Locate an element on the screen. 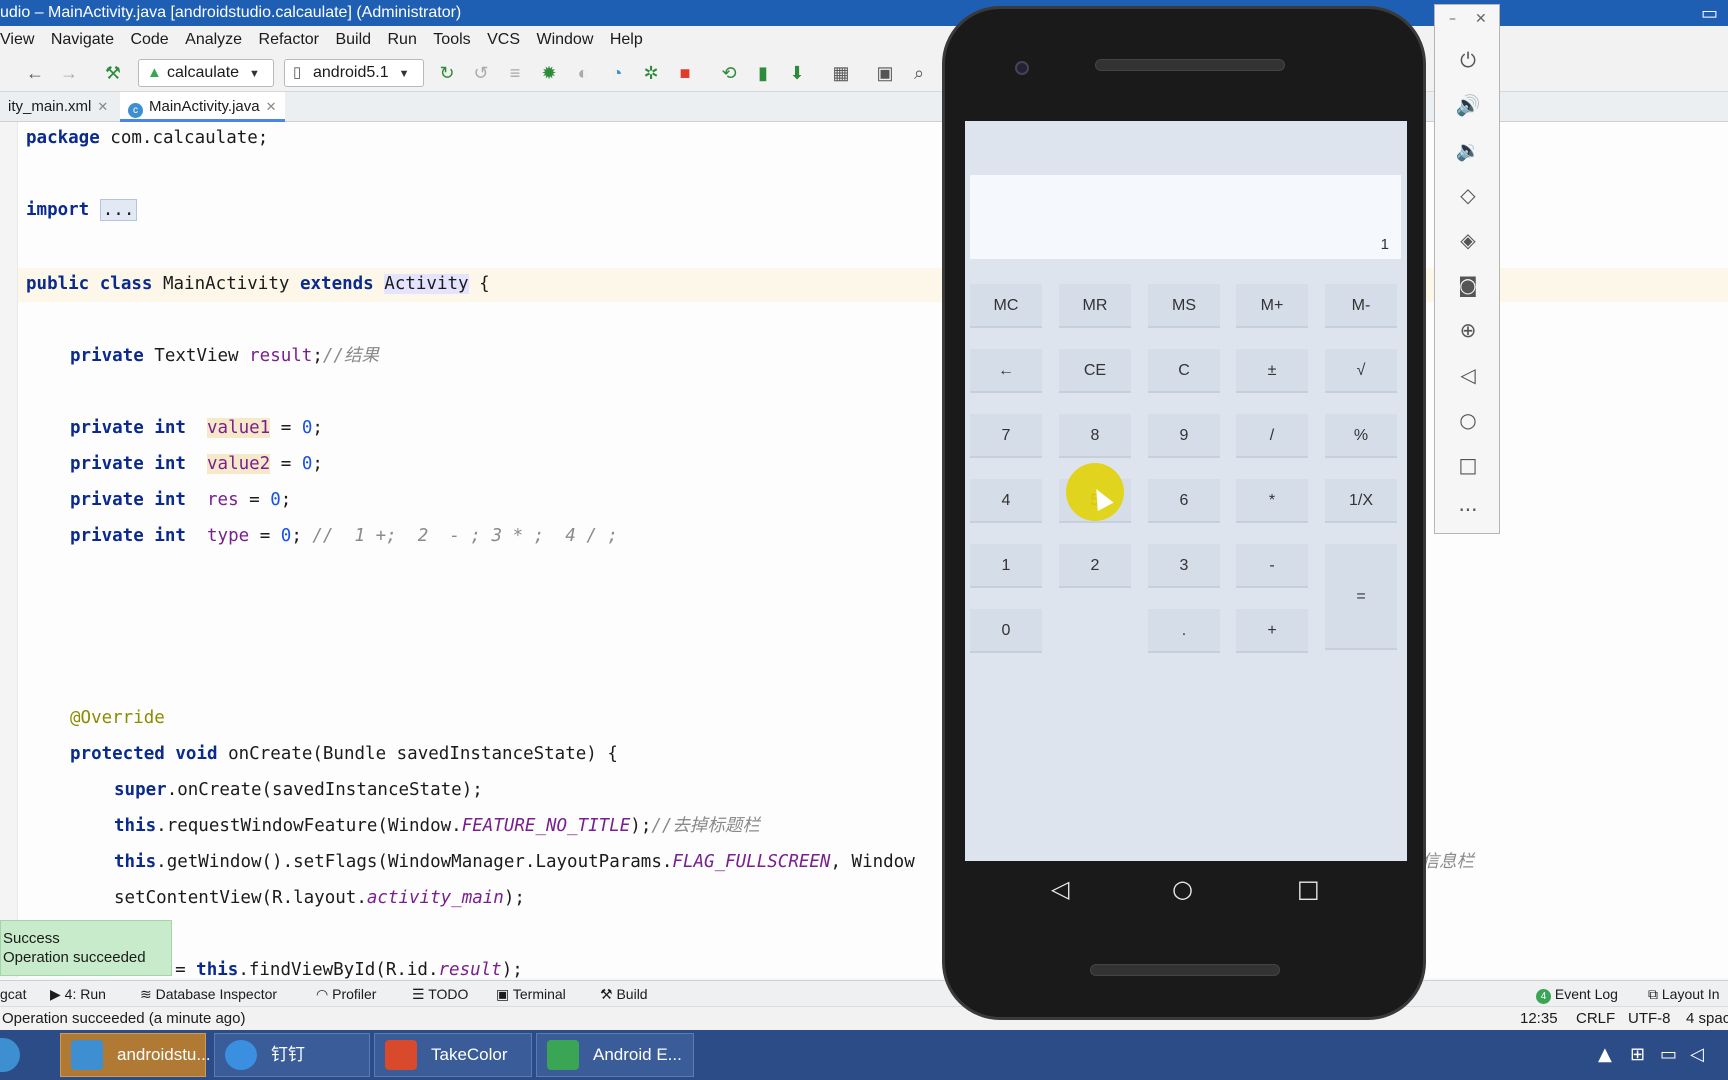 This screenshot has height=1080, width=1728. debug-icon: ✹ is located at coordinates (549, 73).